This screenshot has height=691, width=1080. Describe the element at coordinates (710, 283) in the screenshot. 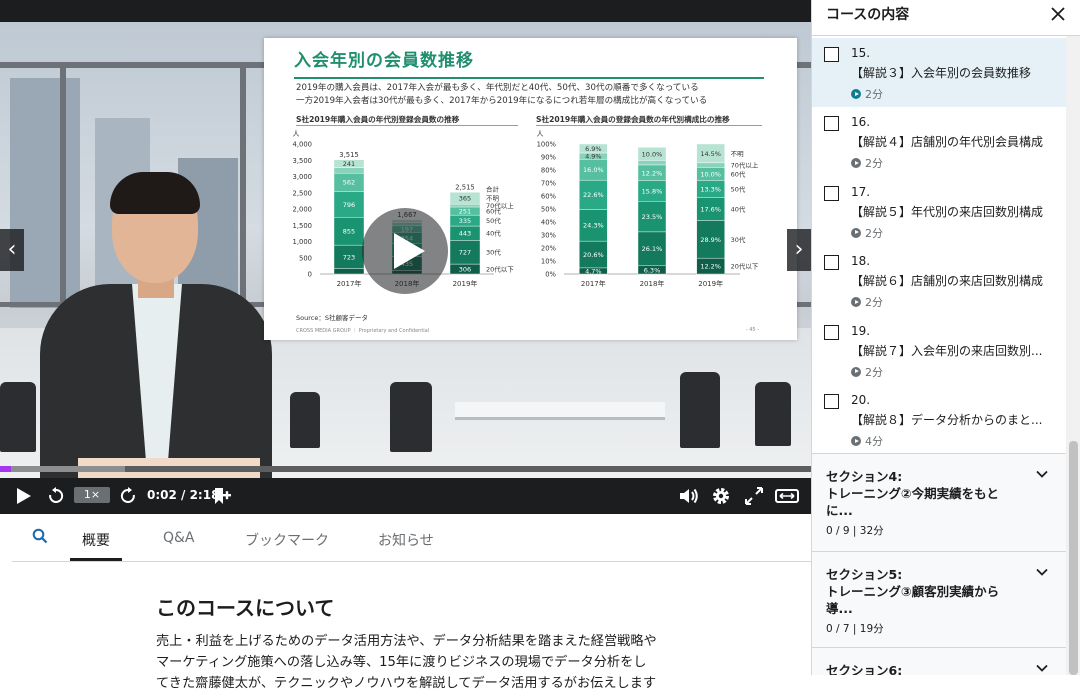

I see `x-tick-label: 2019年` at that location.